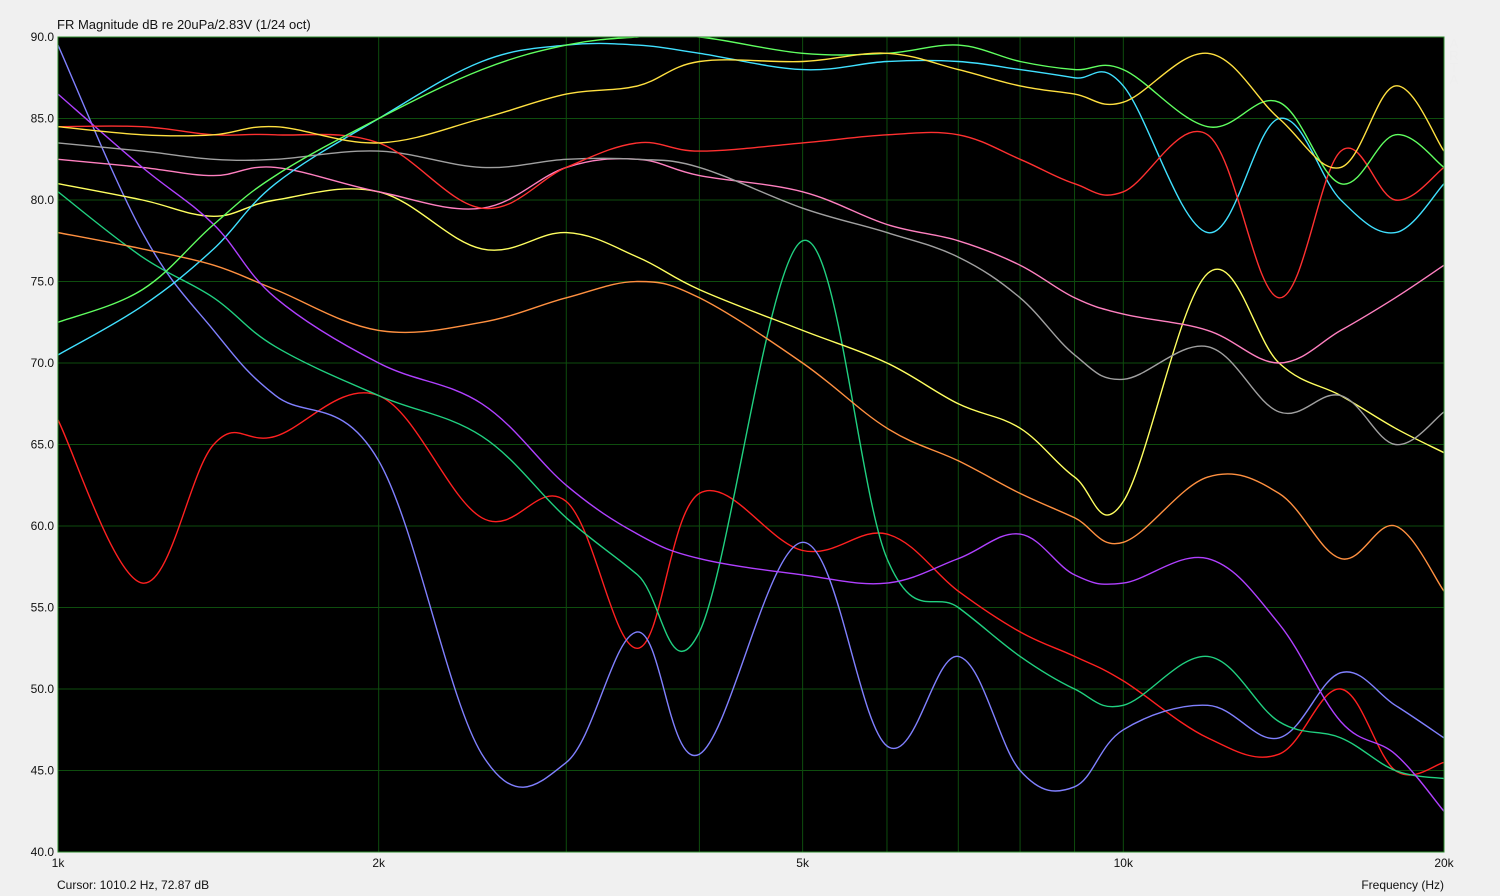  Describe the element at coordinates (43, 37) in the screenshot. I see `y-tick-label: 90.0` at that location.